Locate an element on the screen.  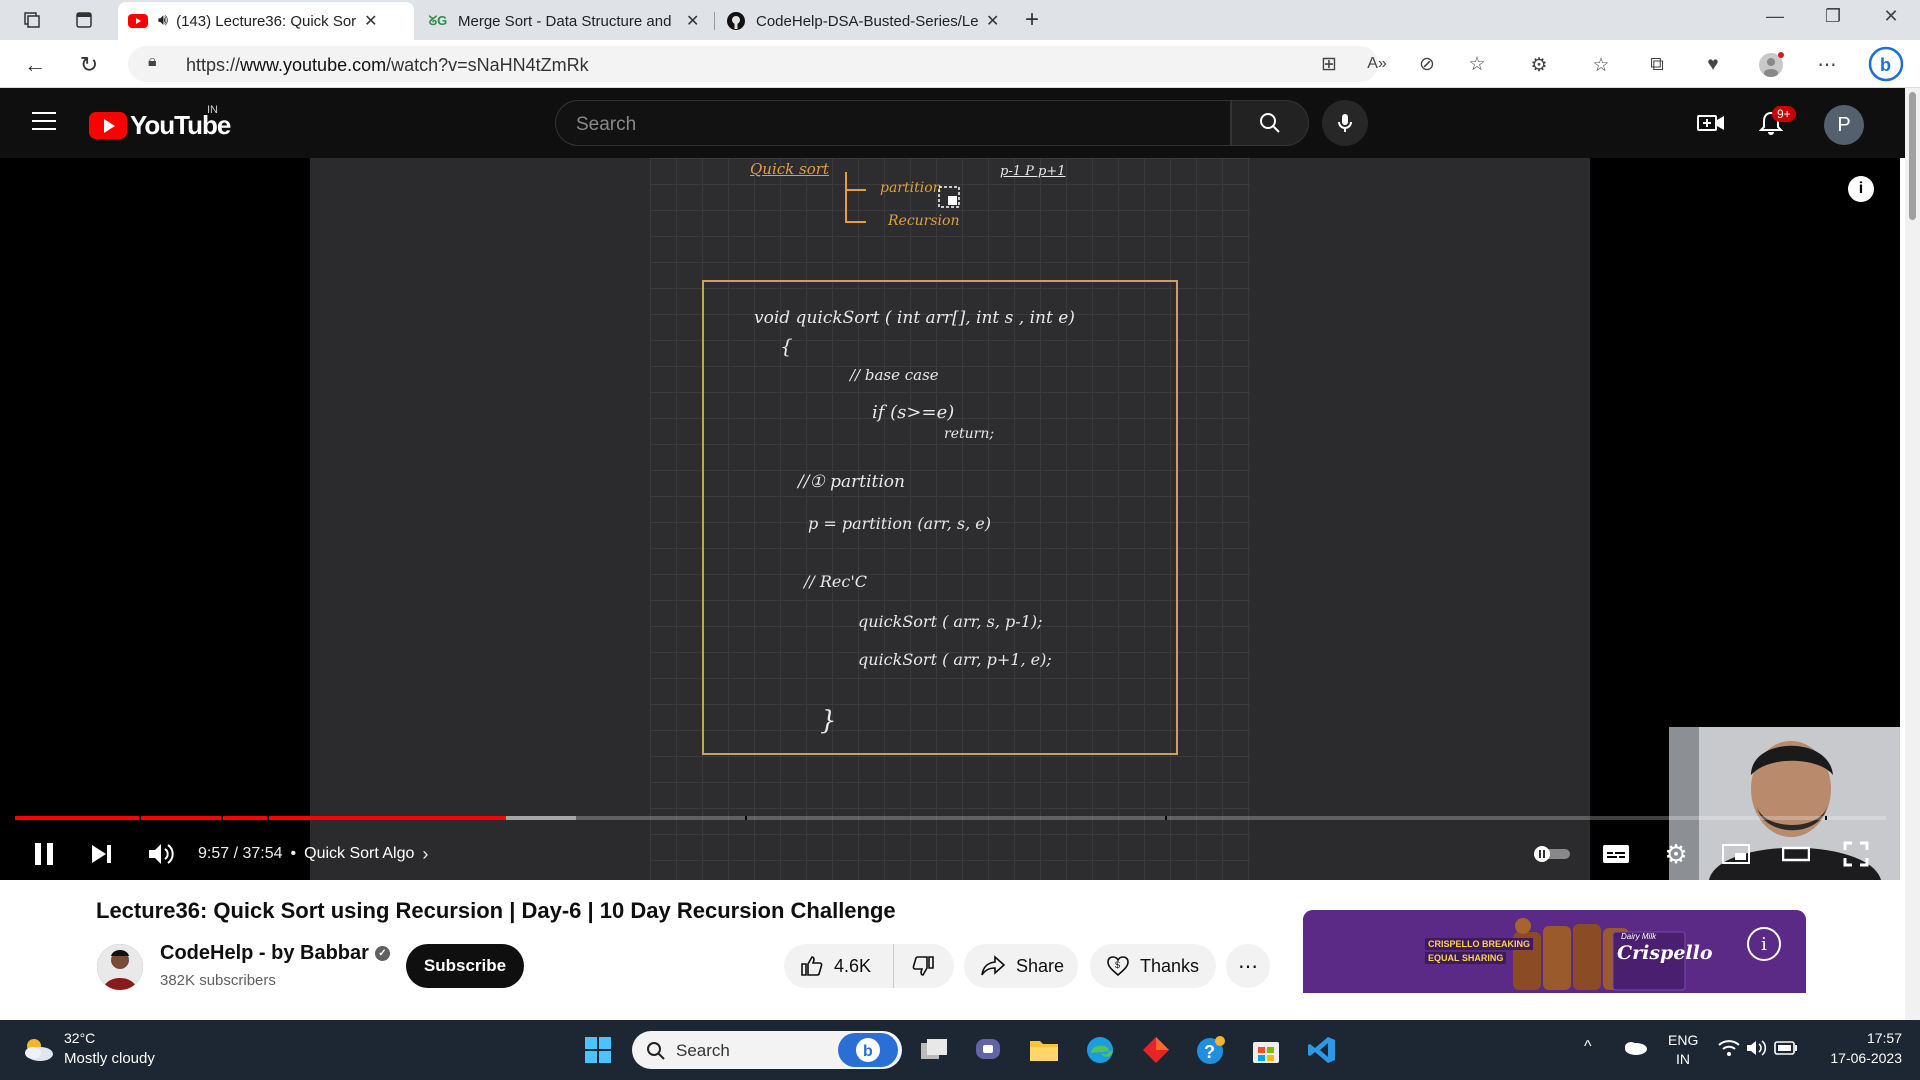
theater-mode-button is located at coordinates (1796, 854).